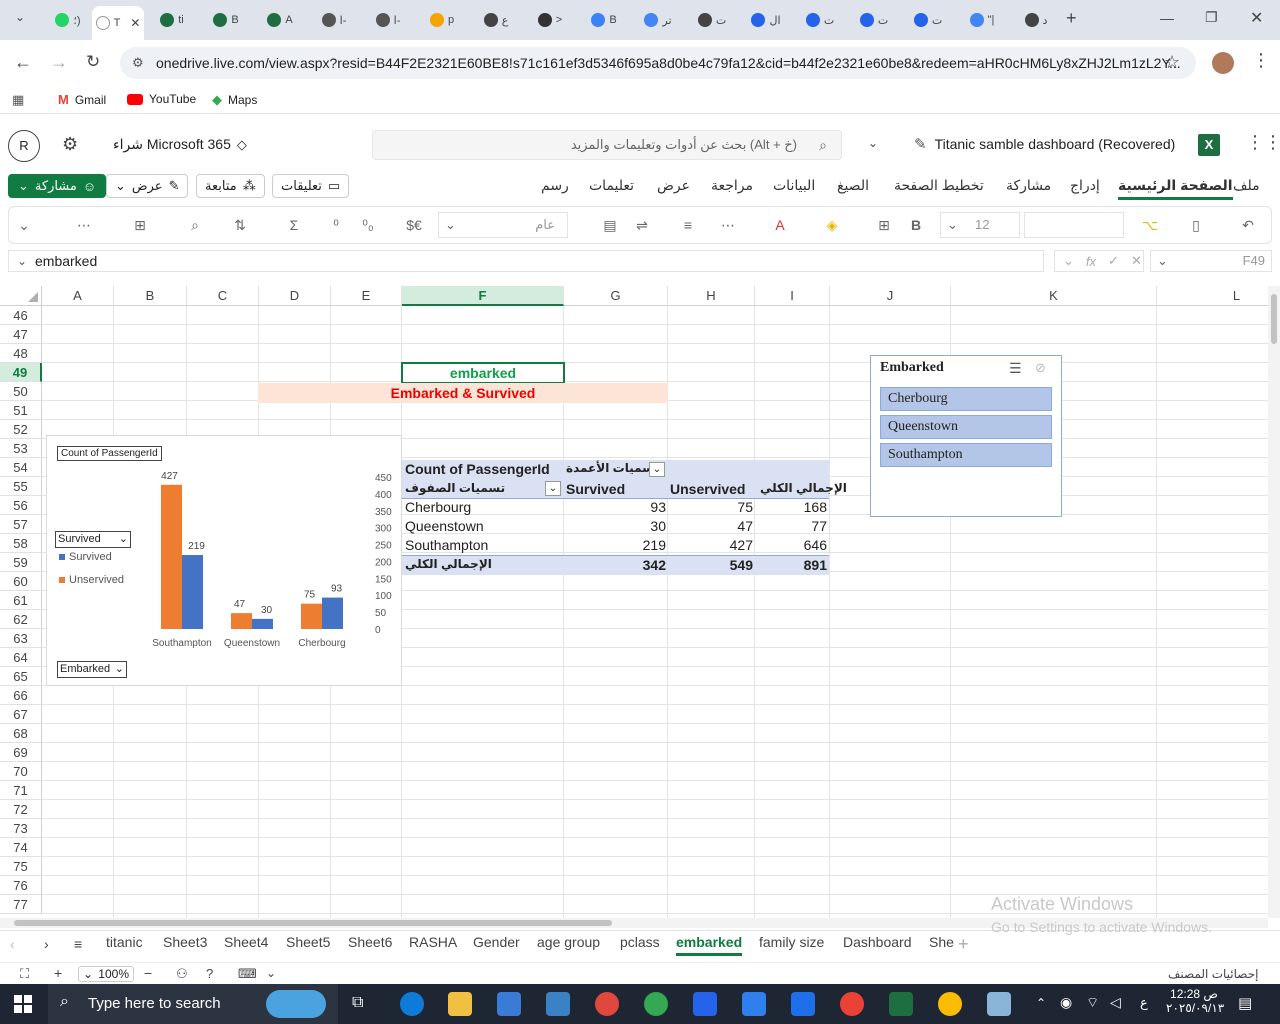 This screenshot has width=1280, height=1024. What do you see at coordinates (82, 99) in the screenshot?
I see `bookmark-gmail: M Gmail` at bounding box center [82, 99].